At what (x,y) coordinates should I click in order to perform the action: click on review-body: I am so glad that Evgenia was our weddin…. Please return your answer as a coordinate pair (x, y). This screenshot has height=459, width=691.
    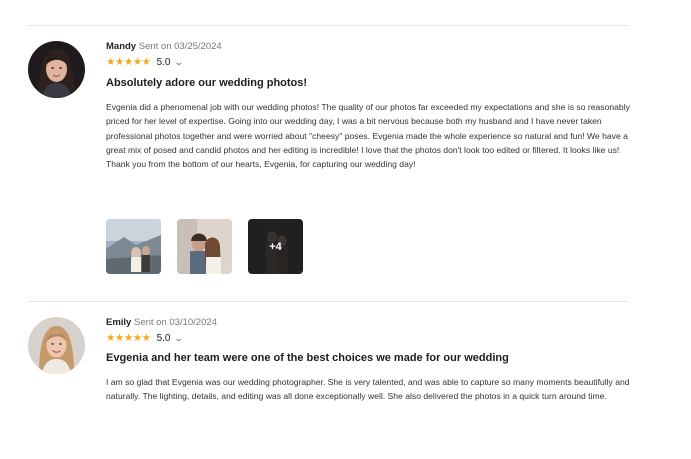
    Looking at the image, I should click on (368, 389).